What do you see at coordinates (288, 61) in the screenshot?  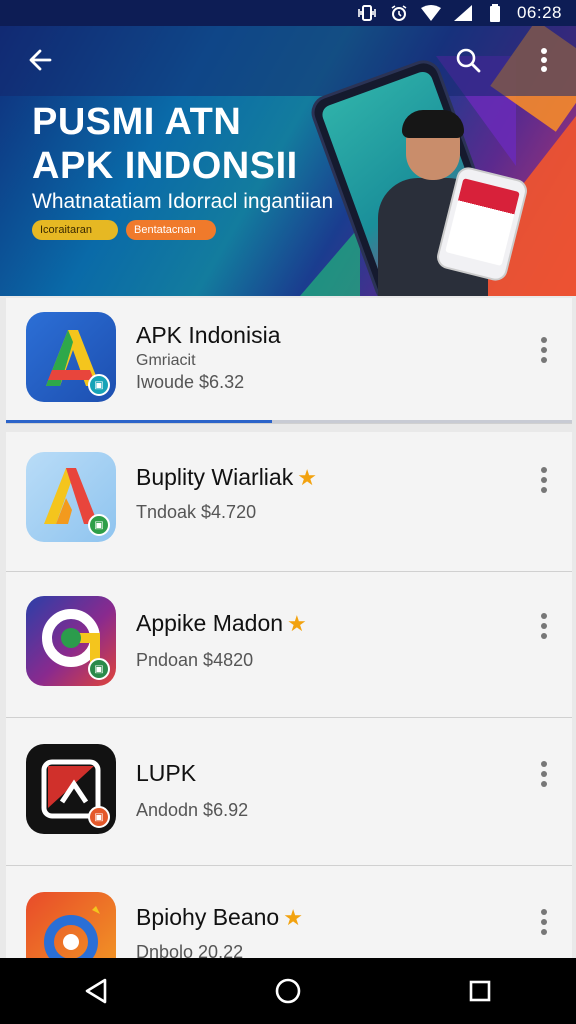 I see `app-bar` at bounding box center [288, 61].